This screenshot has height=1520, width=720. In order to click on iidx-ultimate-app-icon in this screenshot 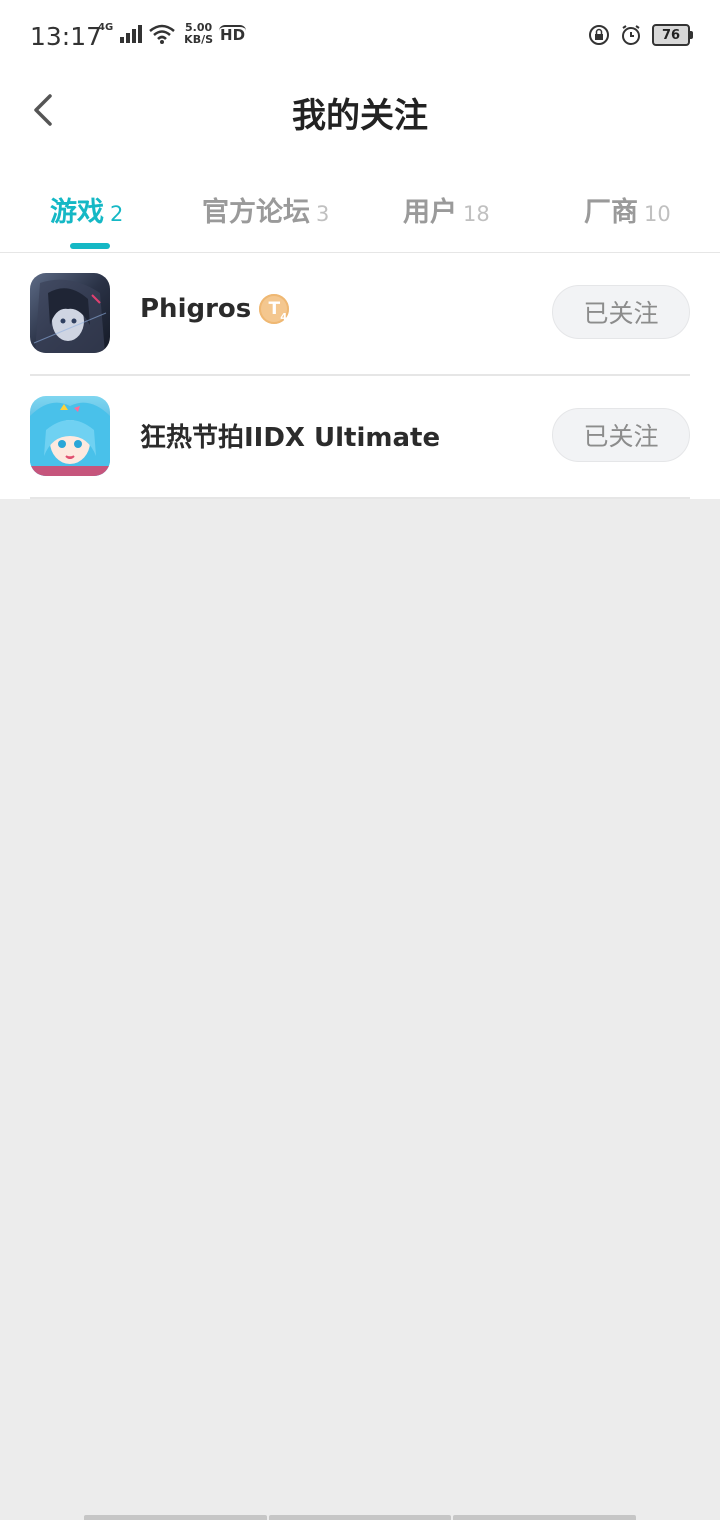, I will do `click(70, 436)`.